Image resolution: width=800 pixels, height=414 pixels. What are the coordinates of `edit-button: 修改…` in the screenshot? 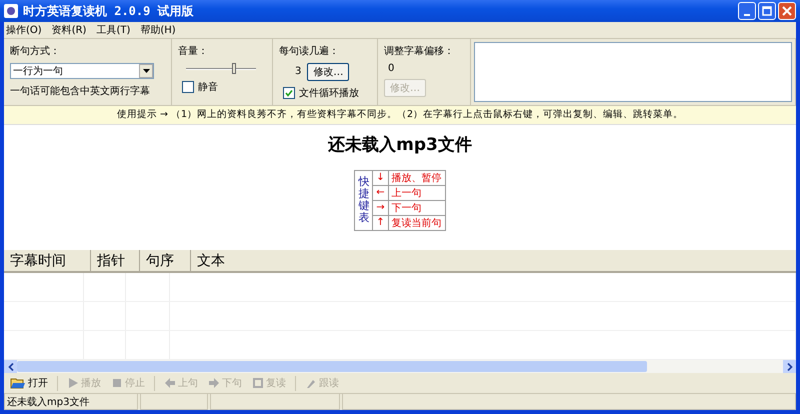 It's located at (328, 71).